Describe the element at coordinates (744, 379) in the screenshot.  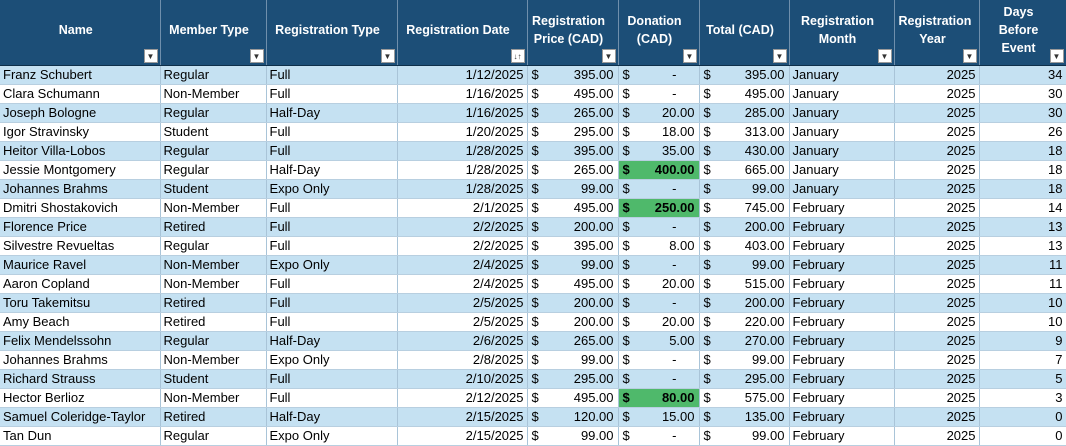
I see `cell-total: $295.00` at that location.